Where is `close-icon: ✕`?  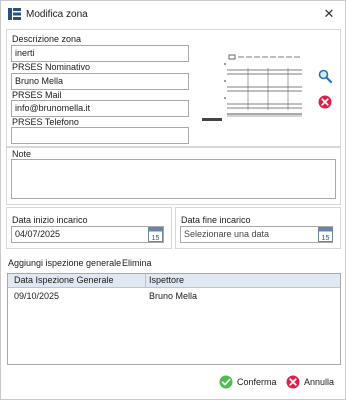
close-icon: ✕ is located at coordinates (329, 14).